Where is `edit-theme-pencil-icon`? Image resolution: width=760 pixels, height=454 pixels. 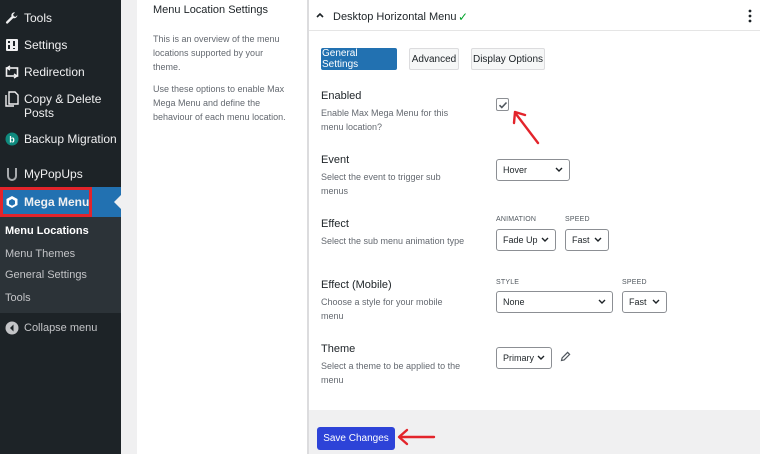
edit-theme-pencil-icon is located at coordinates (565, 356).